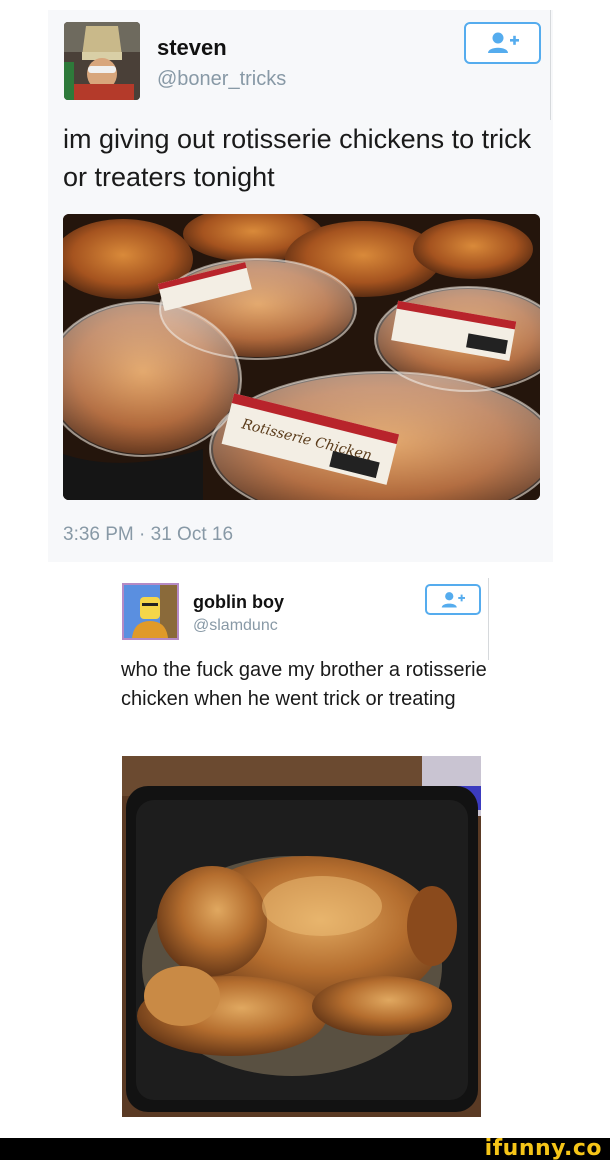  What do you see at coordinates (221, 79) in the screenshot?
I see `username-handle: @boner_tricks` at bounding box center [221, 79].